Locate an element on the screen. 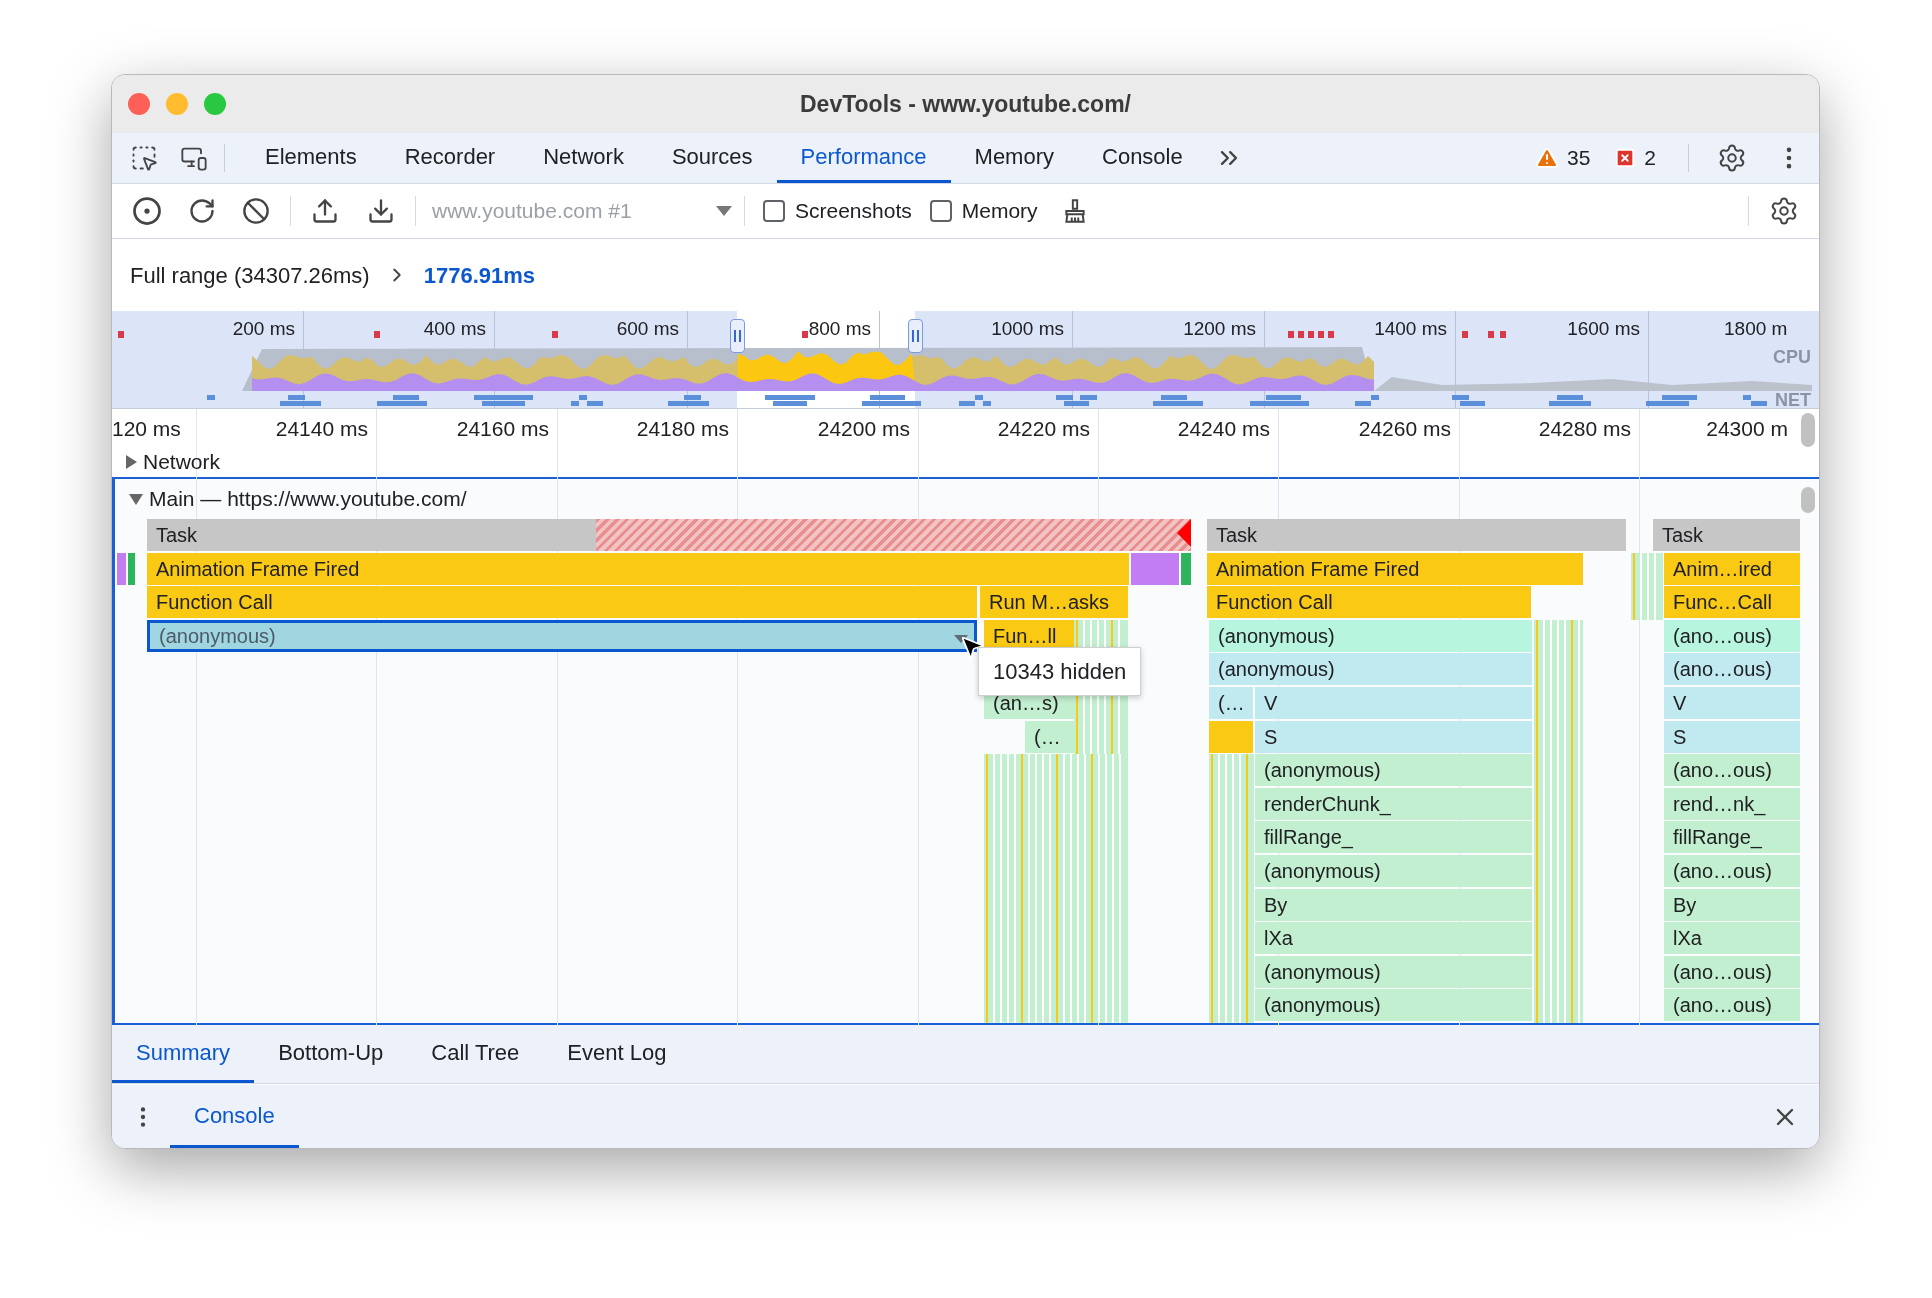 This screenshot has width=1932, height=1298. ruler-time-label: 120 ms is located at coordinates (146, 429).